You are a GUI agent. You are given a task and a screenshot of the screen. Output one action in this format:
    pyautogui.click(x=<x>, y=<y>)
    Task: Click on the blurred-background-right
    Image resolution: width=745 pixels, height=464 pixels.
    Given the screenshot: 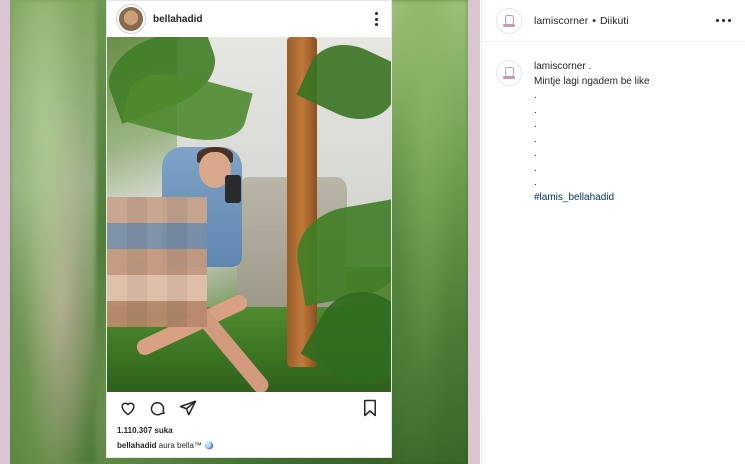 What is the action you would take?
    pyautogui.click(x=425, y=232)
    